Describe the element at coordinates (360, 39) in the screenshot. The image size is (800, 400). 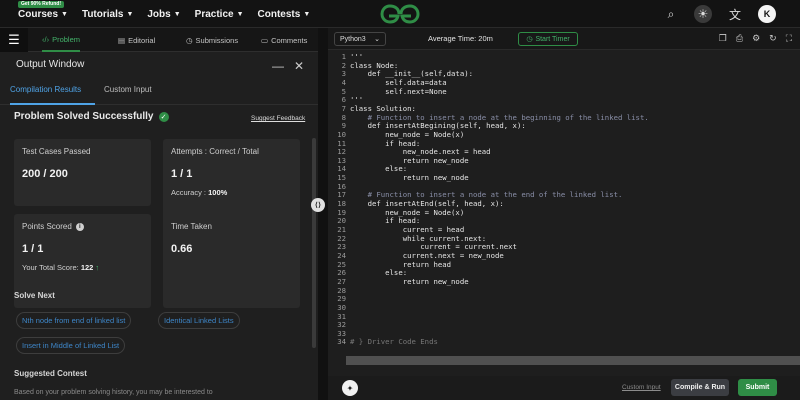
I see `language-select: Python3 ⌄` at that location.